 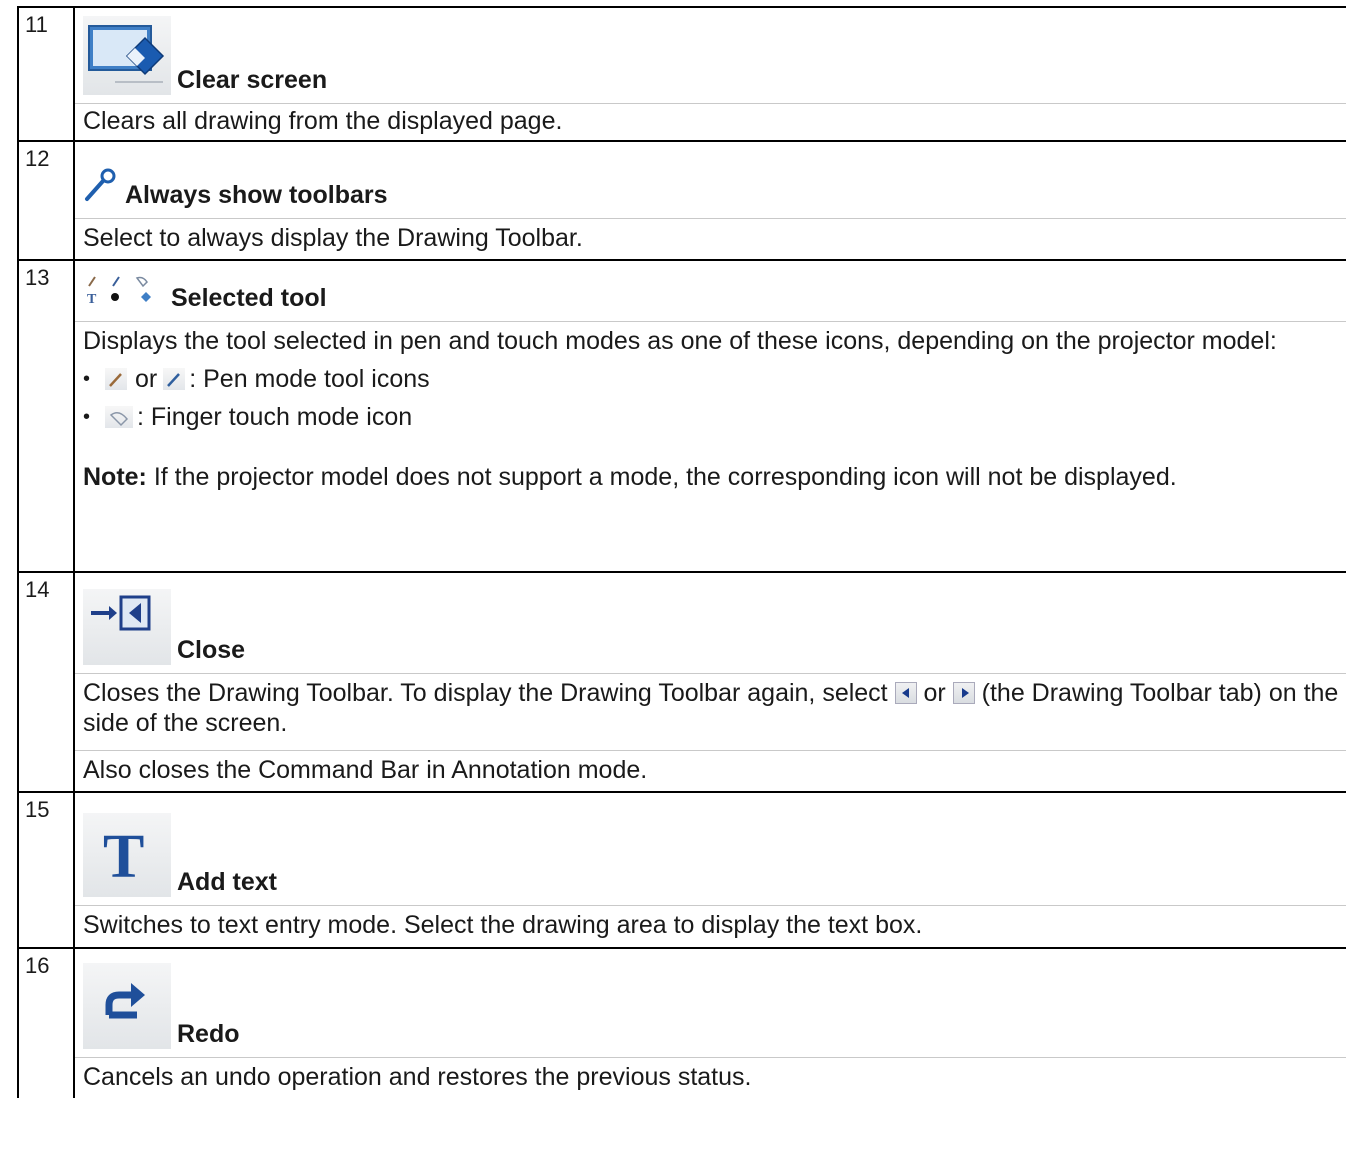 I want to click on row-title: Redo, so click(x=208, y=1034).